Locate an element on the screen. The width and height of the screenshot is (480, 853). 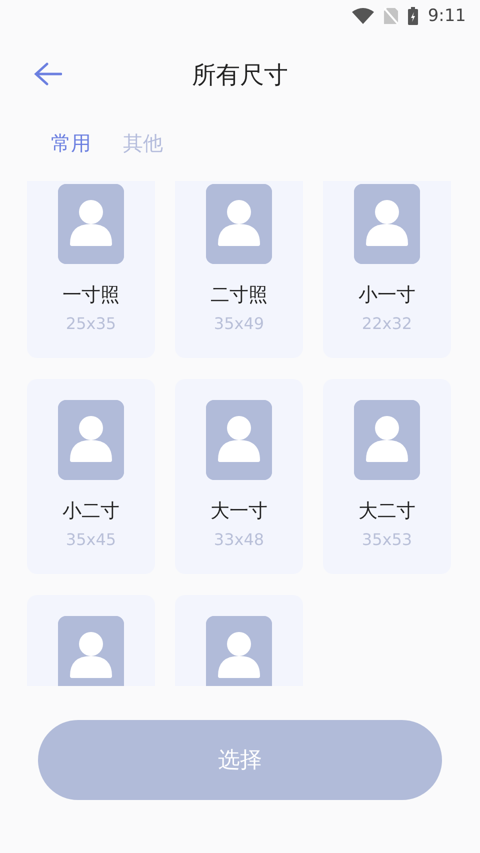
size-name: 二寸照 is located at coordinates (239, 295).